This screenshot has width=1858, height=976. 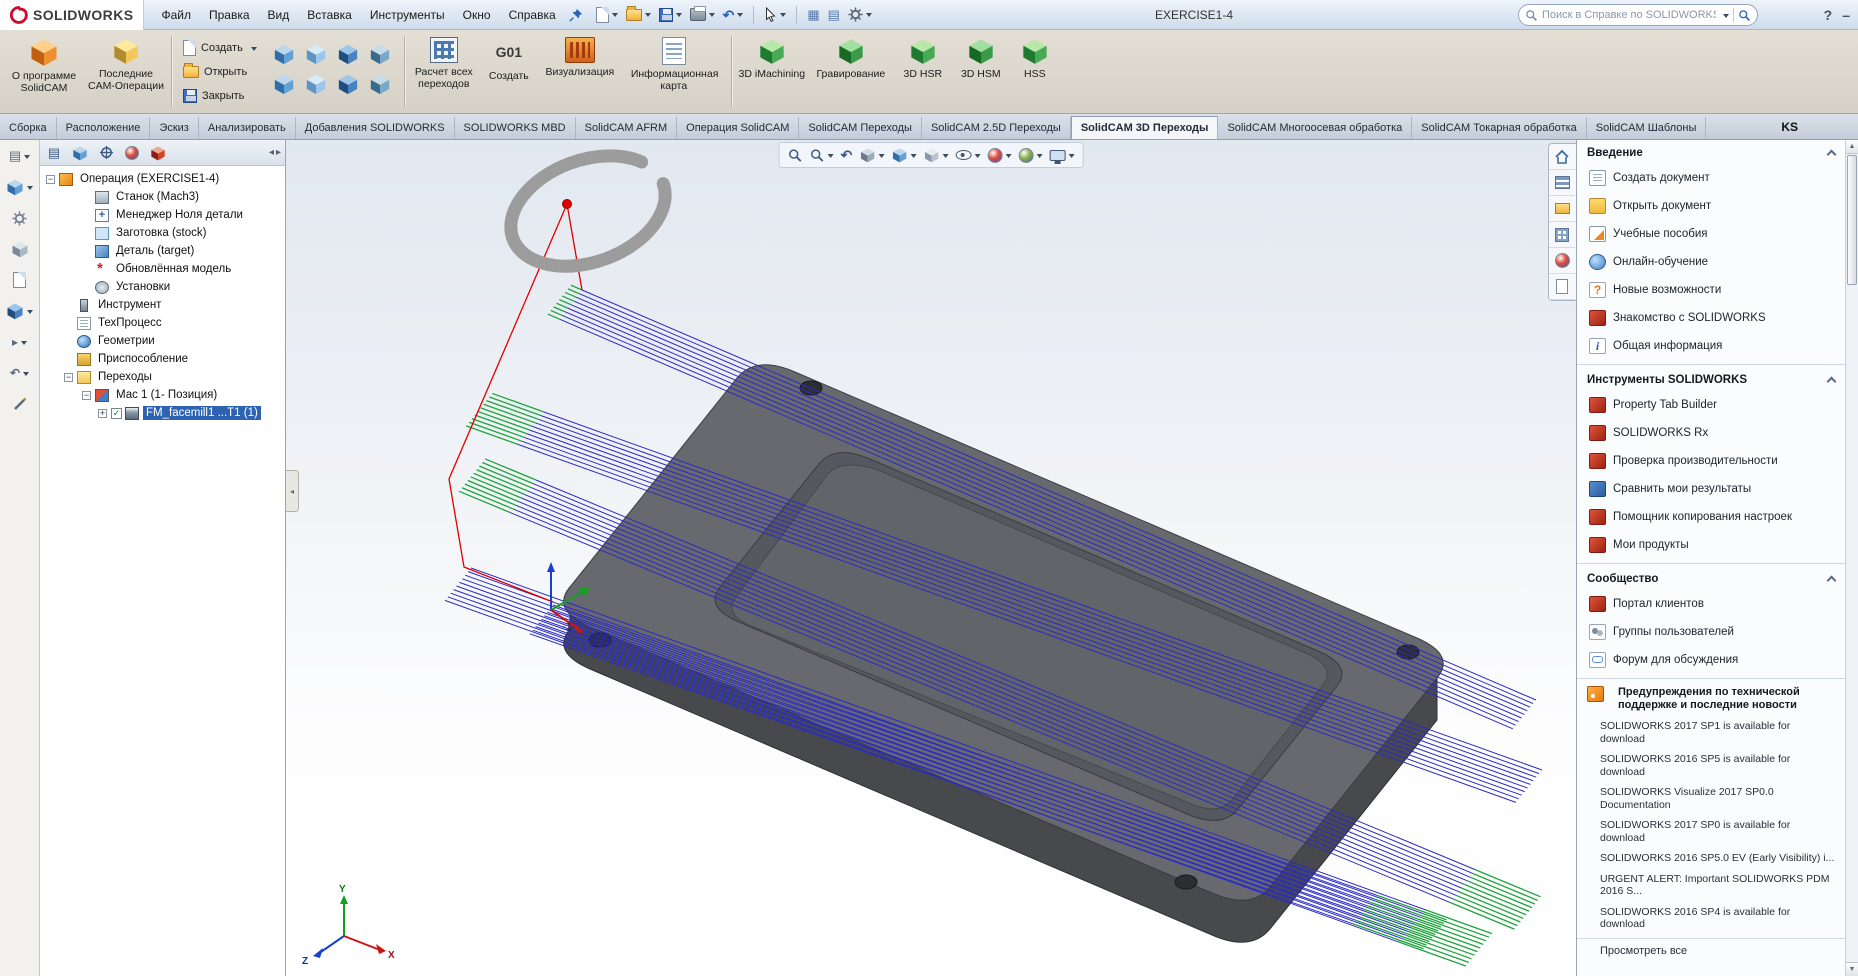 I want to click on tree-item-label: Установки, so click(x=143, y=287).